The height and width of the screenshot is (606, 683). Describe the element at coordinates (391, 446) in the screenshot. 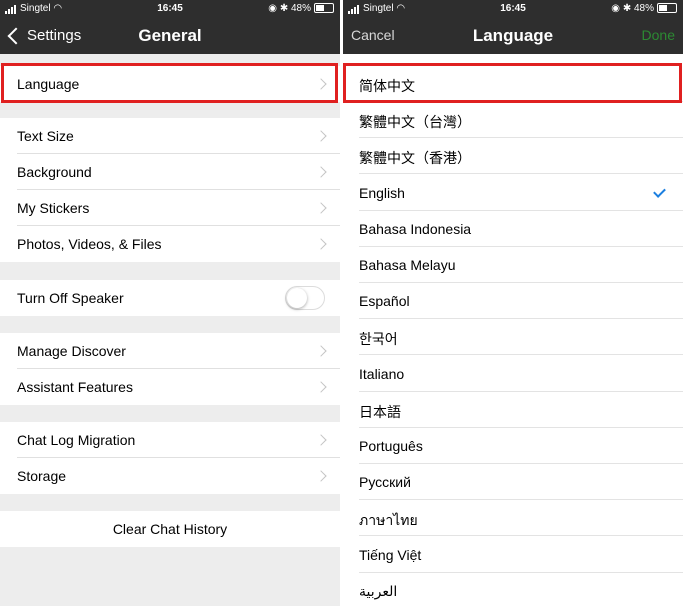

I see `language-option-label: Português` at that location.